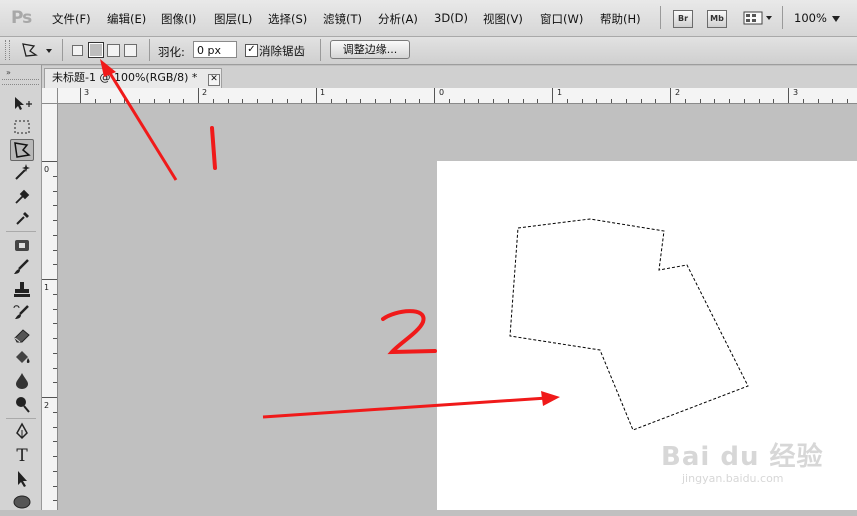 Image resolution: width=857 pixels, height=516 pixels. I want to click on brush-icon, so click(21, 266).